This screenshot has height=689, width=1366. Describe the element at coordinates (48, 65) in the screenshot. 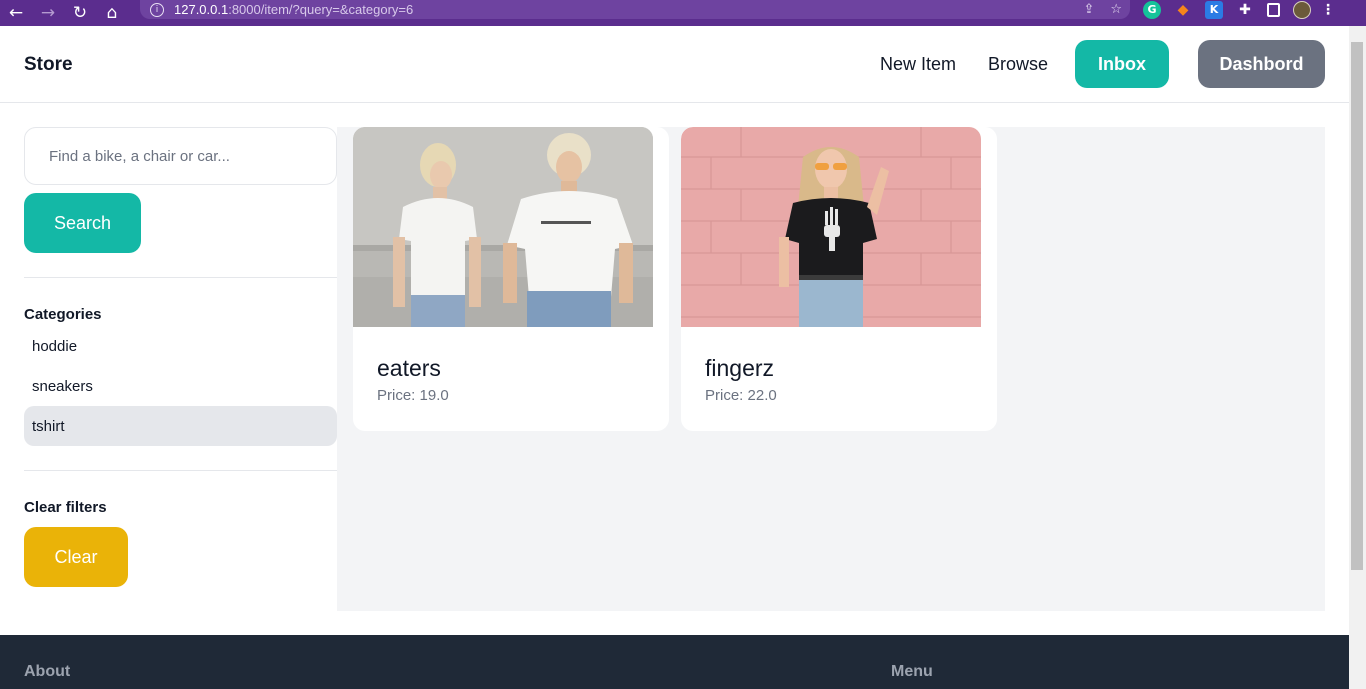

I see `brand-logo-link: Store` at that location.